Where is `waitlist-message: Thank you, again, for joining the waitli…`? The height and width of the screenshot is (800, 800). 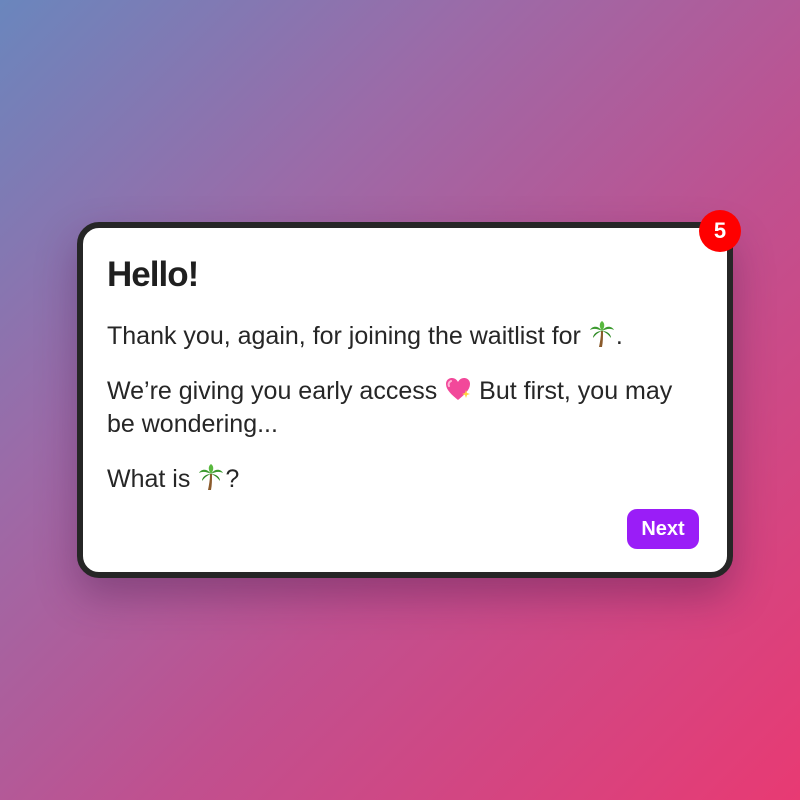
waitlist-message: Thank you, again, for joining the waitli… is located at coordinates (402, 336).